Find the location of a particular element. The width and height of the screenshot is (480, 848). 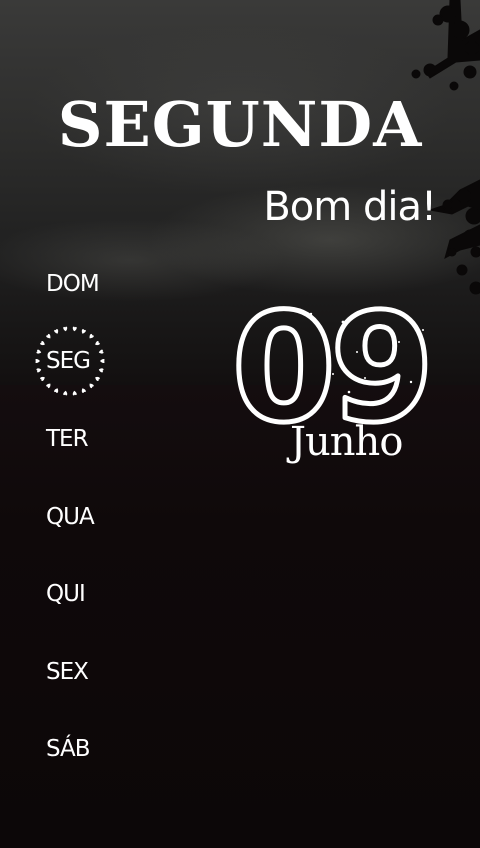

weekday-item-dom: DOM is located at coordinates (76, 284).